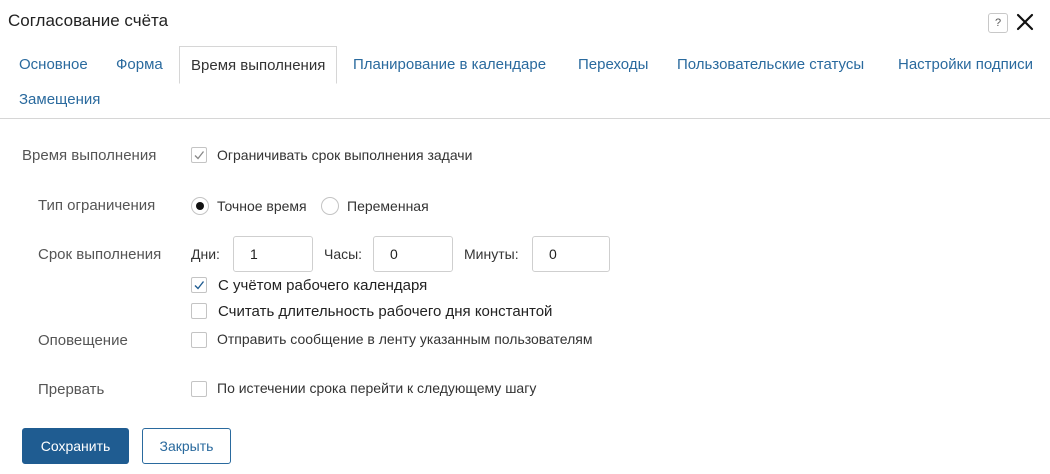 The height and width of the screenshot is (474, 1050). I want to click on deadline-label: Срок выполнения, so click(100, 254).